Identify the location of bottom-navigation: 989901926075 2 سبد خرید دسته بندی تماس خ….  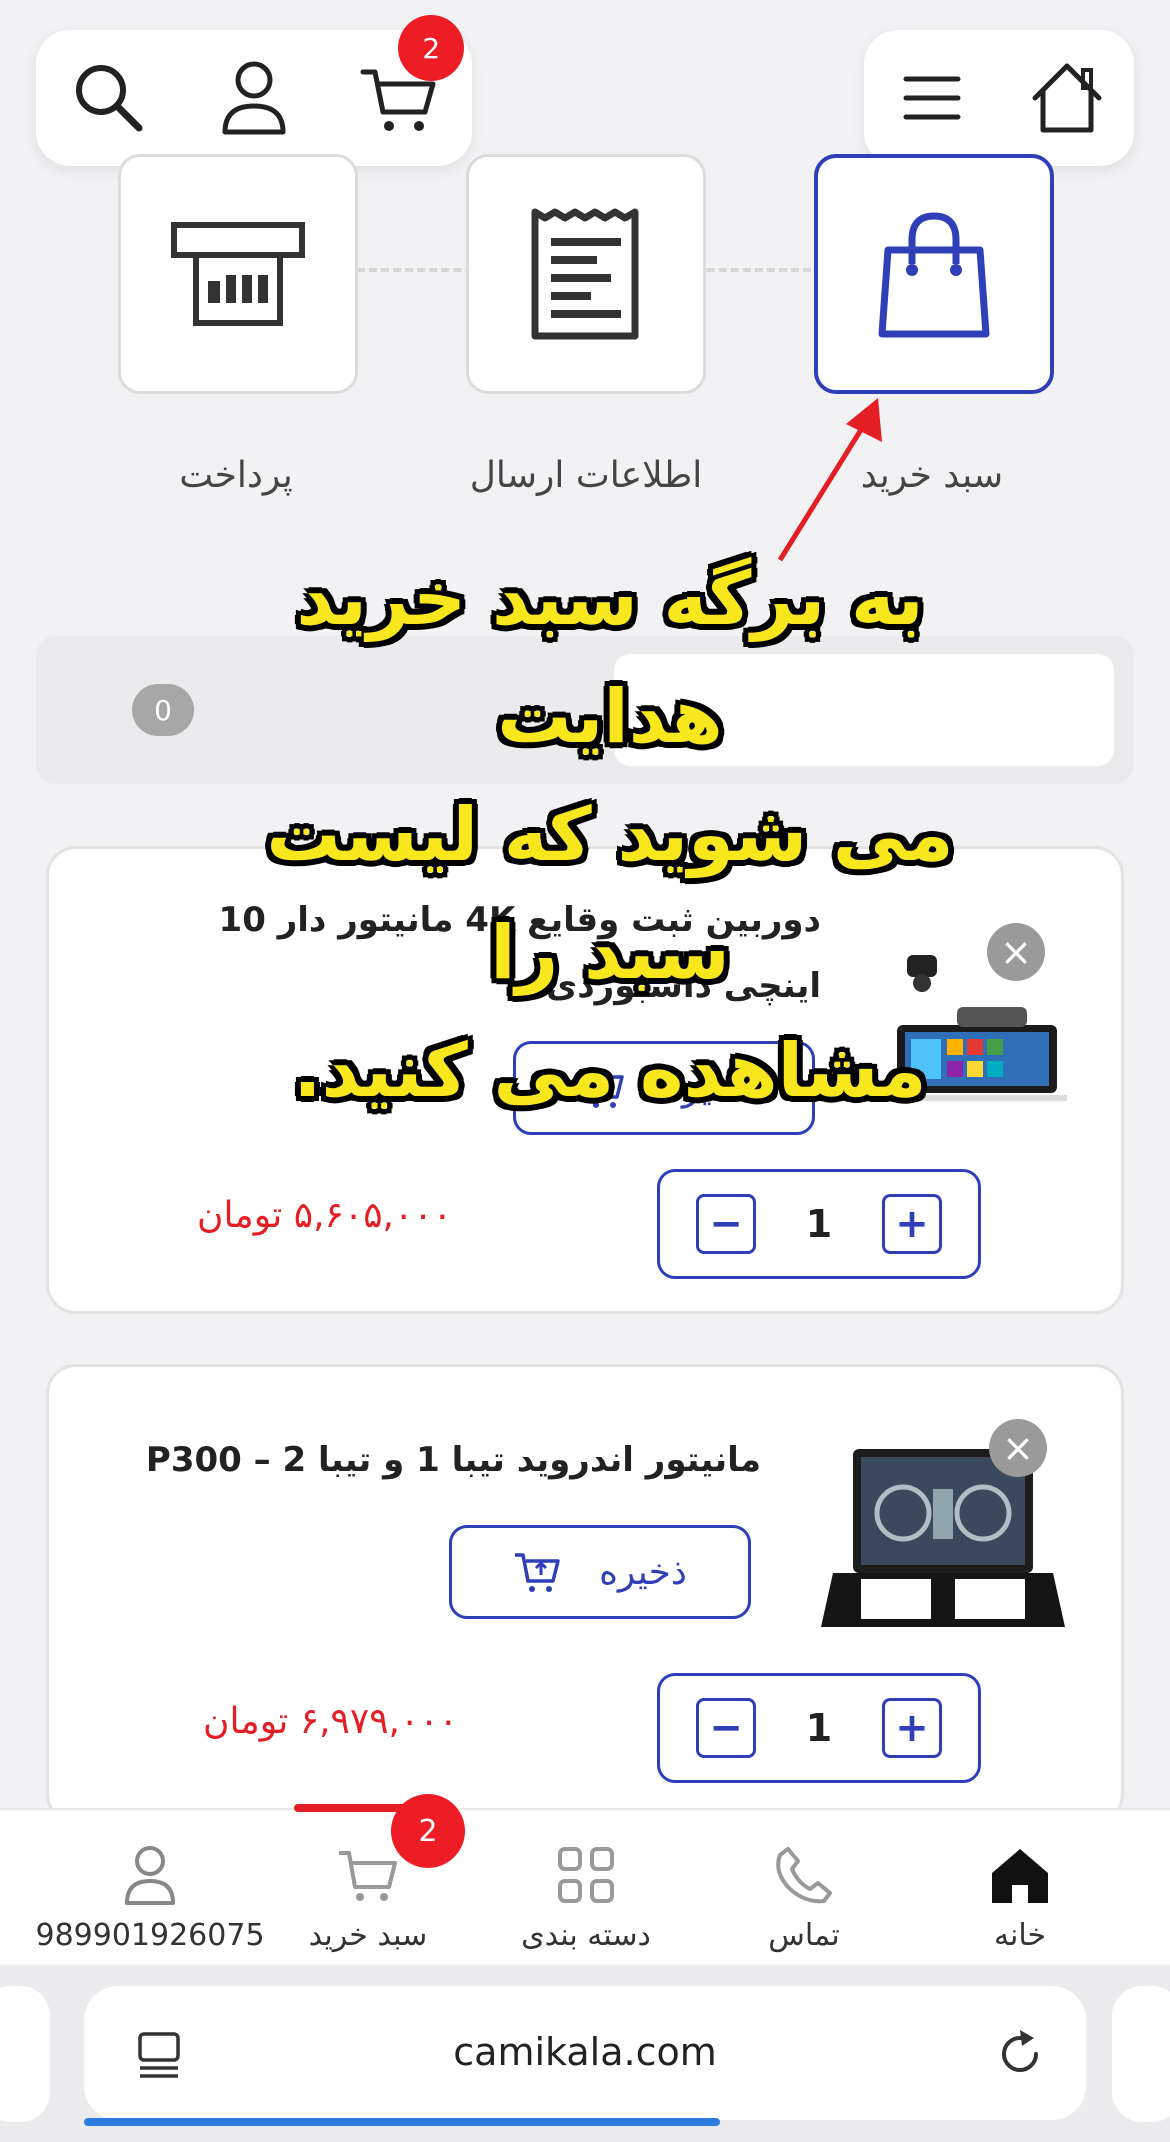
(585, 1880).